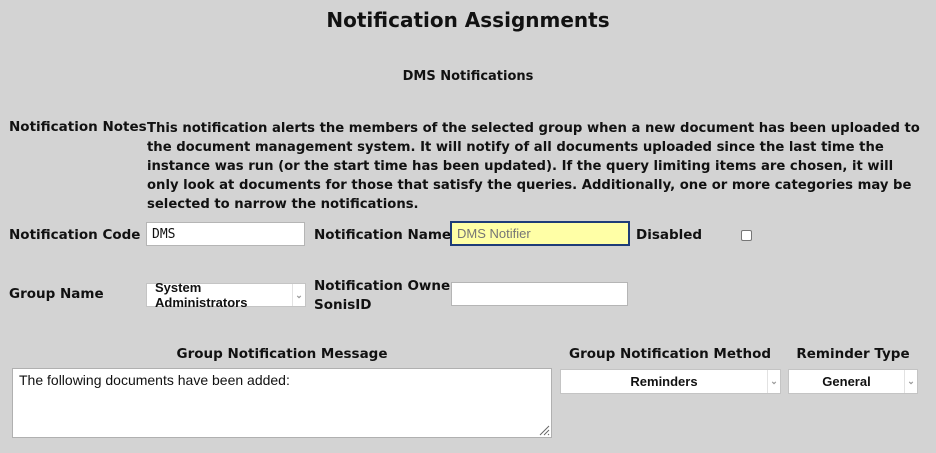  Describe the element at coordinates (853, 354) in the screenshot. I see `reminder-type-label: Reminder Type` at that location.